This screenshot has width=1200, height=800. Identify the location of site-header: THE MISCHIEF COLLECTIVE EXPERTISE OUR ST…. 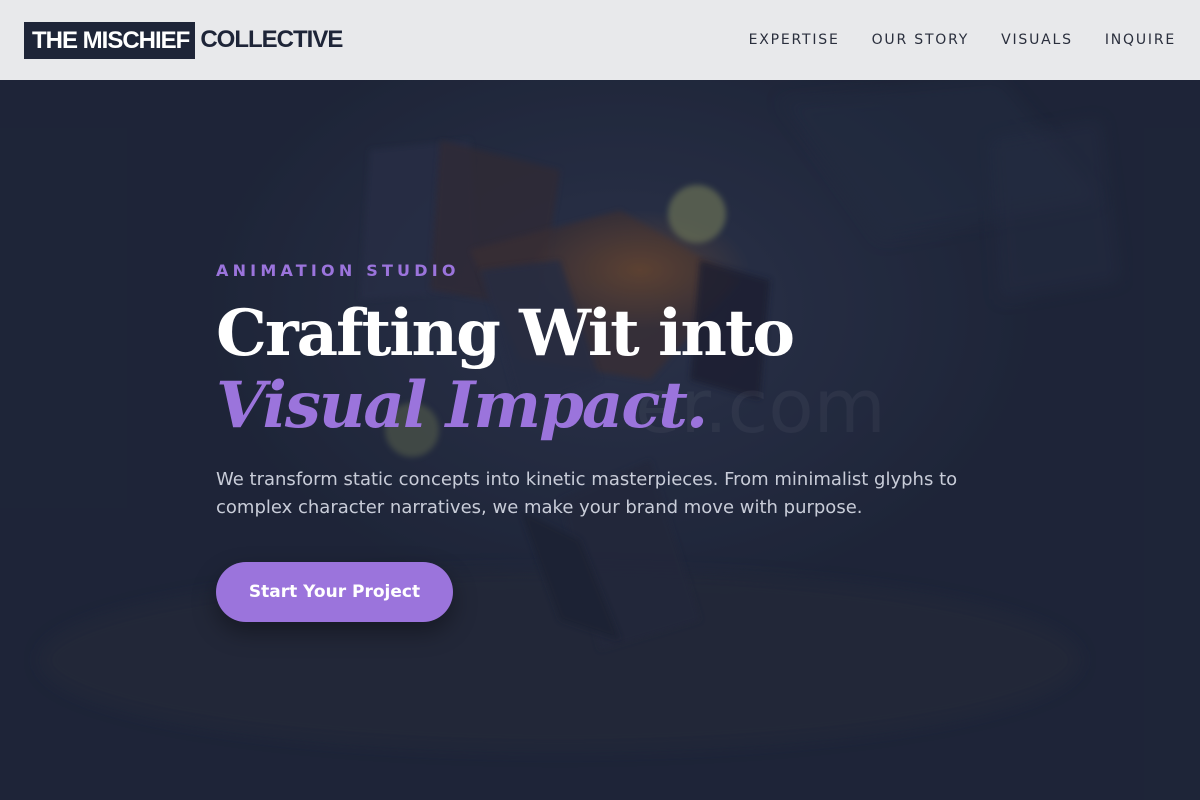
(600, 40).